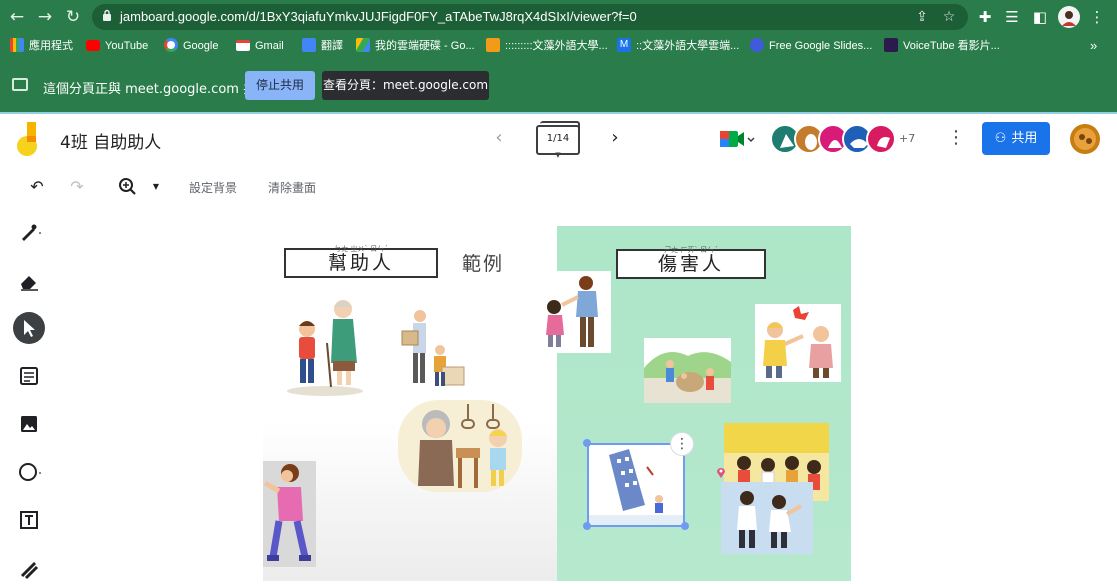 This screenshot has width=1117, height=584. What do you see at coordinates (1085, 139) in the screenshot?
I see `account-avatar` at bounding box center [1085, 139].